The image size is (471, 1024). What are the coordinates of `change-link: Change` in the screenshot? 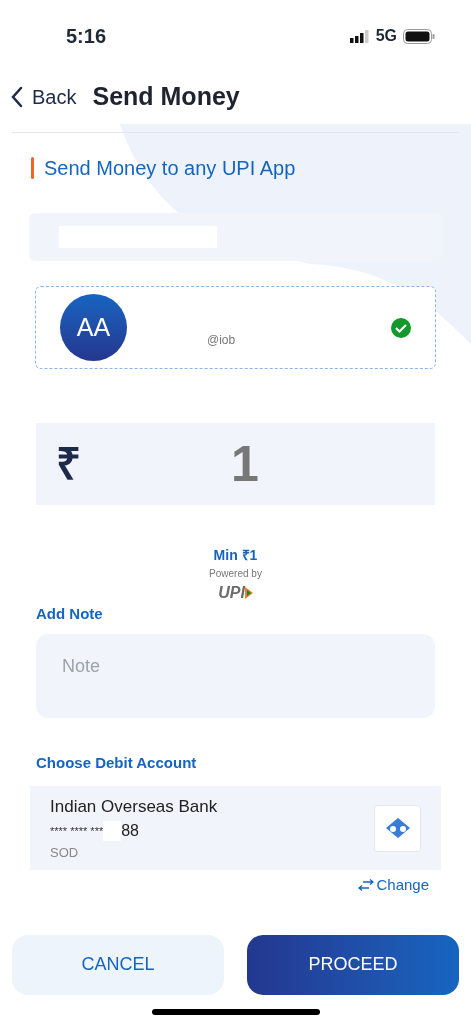 It's located at (393, 885).